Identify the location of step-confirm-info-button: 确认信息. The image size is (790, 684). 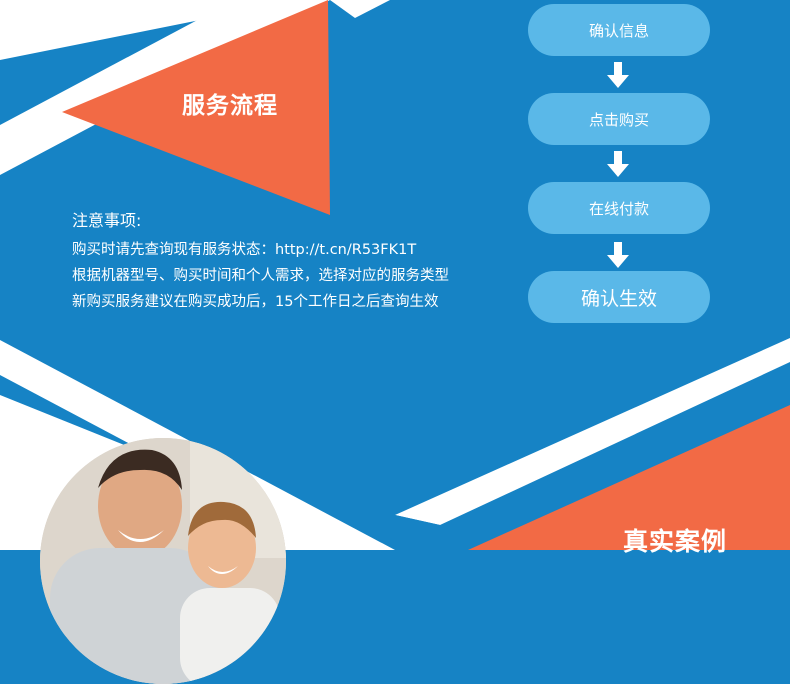
(619, 30).